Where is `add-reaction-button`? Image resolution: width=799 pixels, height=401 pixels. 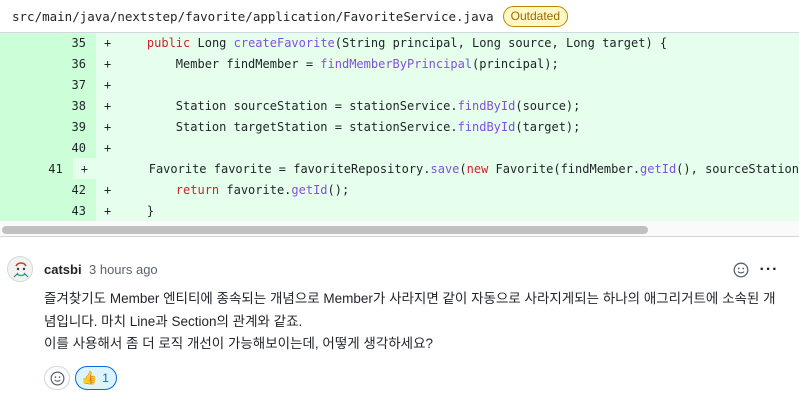
add-reaction-button is located at coordinates (57, 378).